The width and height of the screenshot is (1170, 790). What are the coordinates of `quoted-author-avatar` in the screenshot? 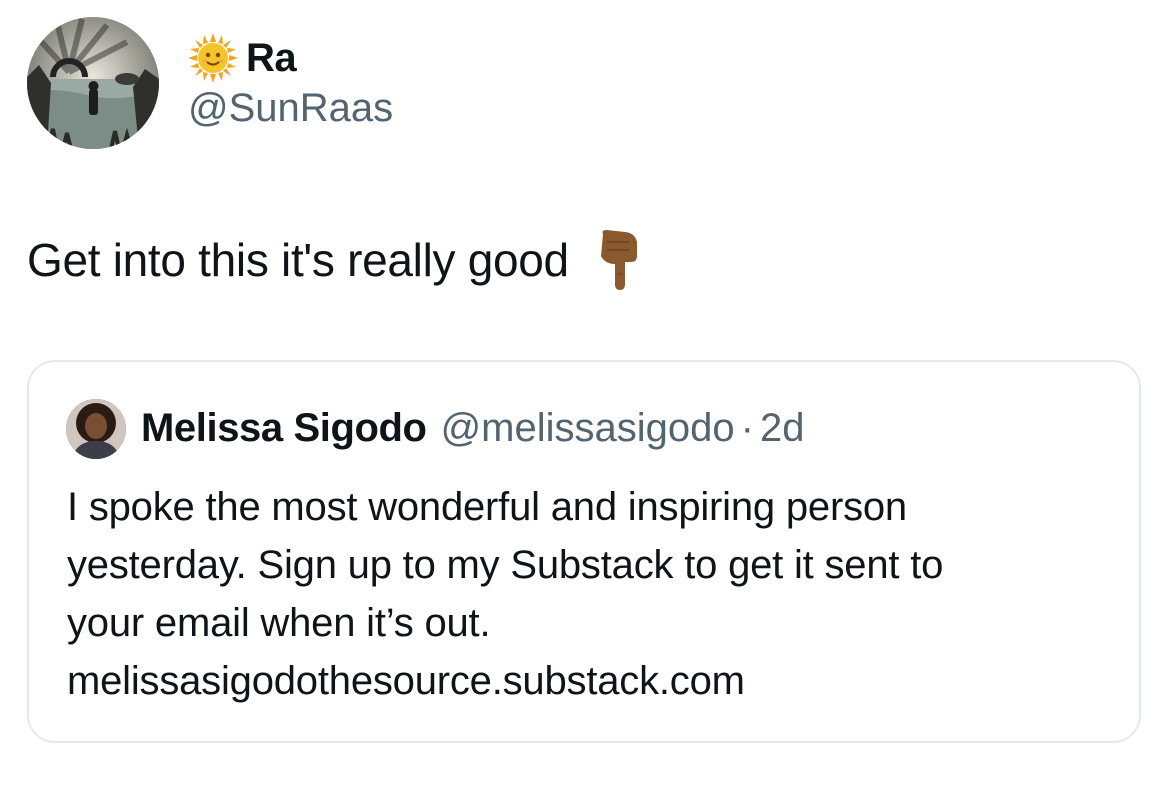 It's located at (96, 429).